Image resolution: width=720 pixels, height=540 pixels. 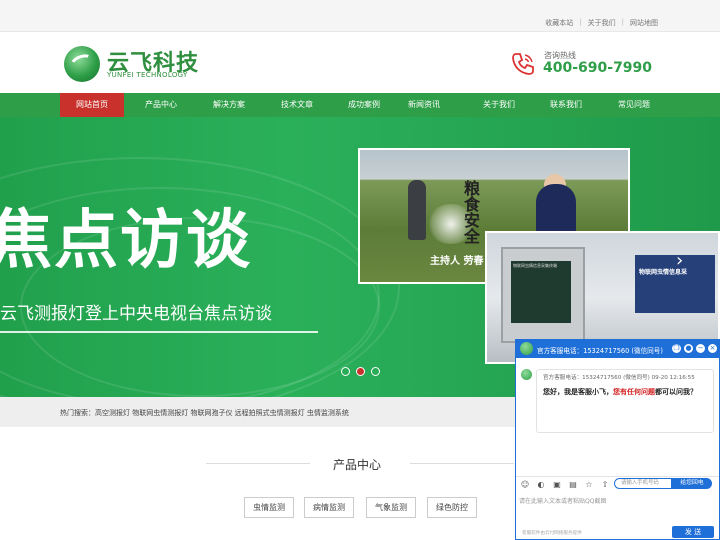 I want to click on chat-text-input: 请在此输入文本或者粘贴QQ截图, so click(x=617, y=508).